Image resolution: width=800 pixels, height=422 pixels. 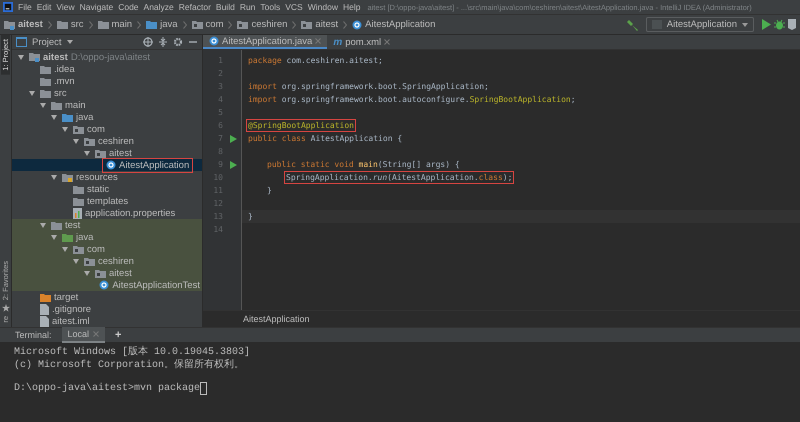 What do you see at coordinates (44, 7) in the screenshot?
I see `menu-item: Edit` at bounding box center [44, 7].